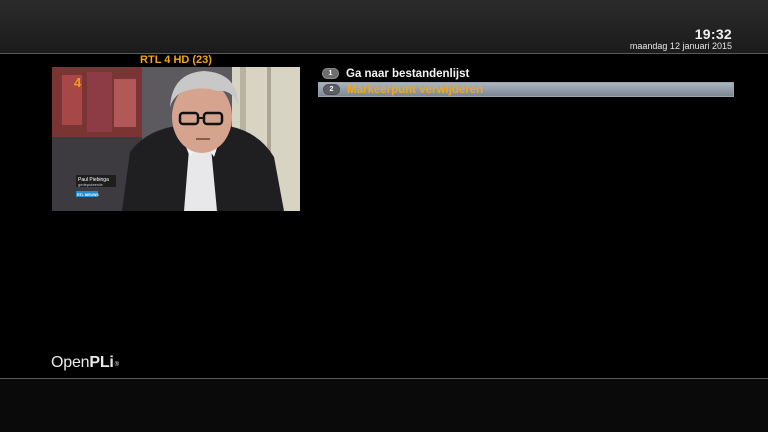 This screenshot has width=768, height=432. What do you see at coordinates (526, 73) in the screenshot?
I see `menu-item-goto-filelist: 1 Ga naar bestandenlijst` at bounding box center [526, 73].